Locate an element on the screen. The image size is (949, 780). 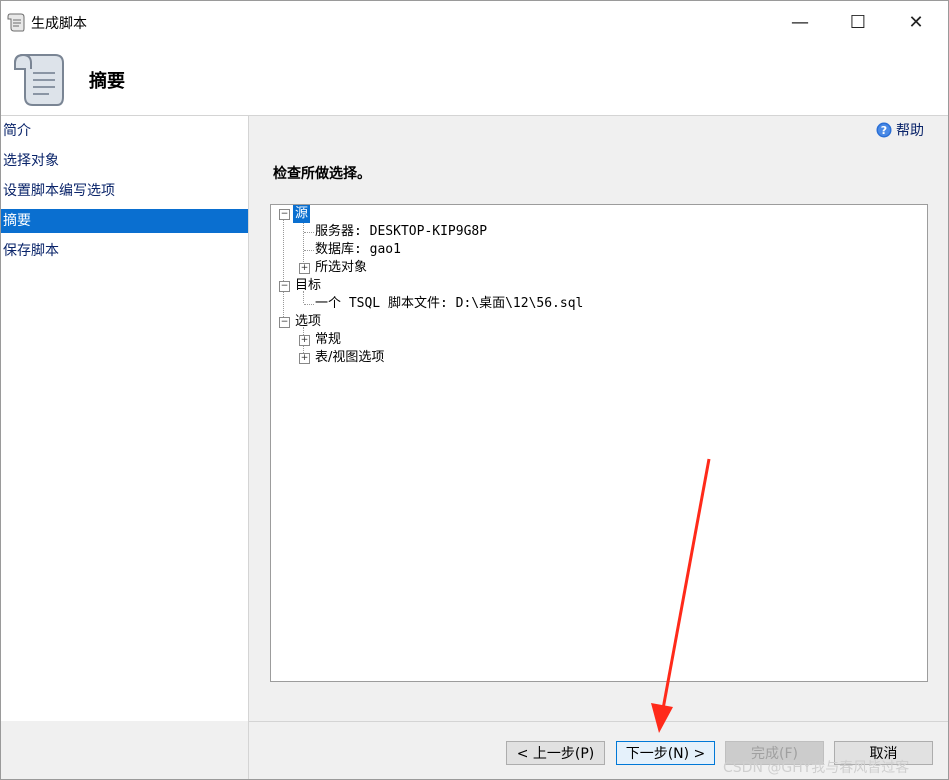
tree-label-server: 服务器: DESKTOP-KIP9G8P is located at coordinates (401, 231).